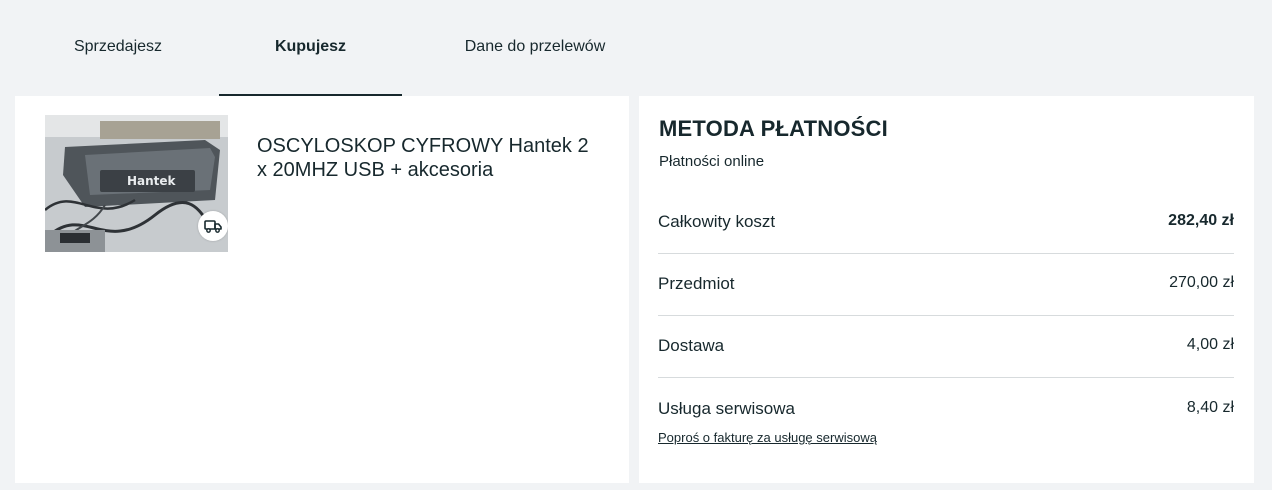 The image size is (1272, 490). I want to click on shipping-cost-row: Dostawa 4,00 zł, so click(946, 347).